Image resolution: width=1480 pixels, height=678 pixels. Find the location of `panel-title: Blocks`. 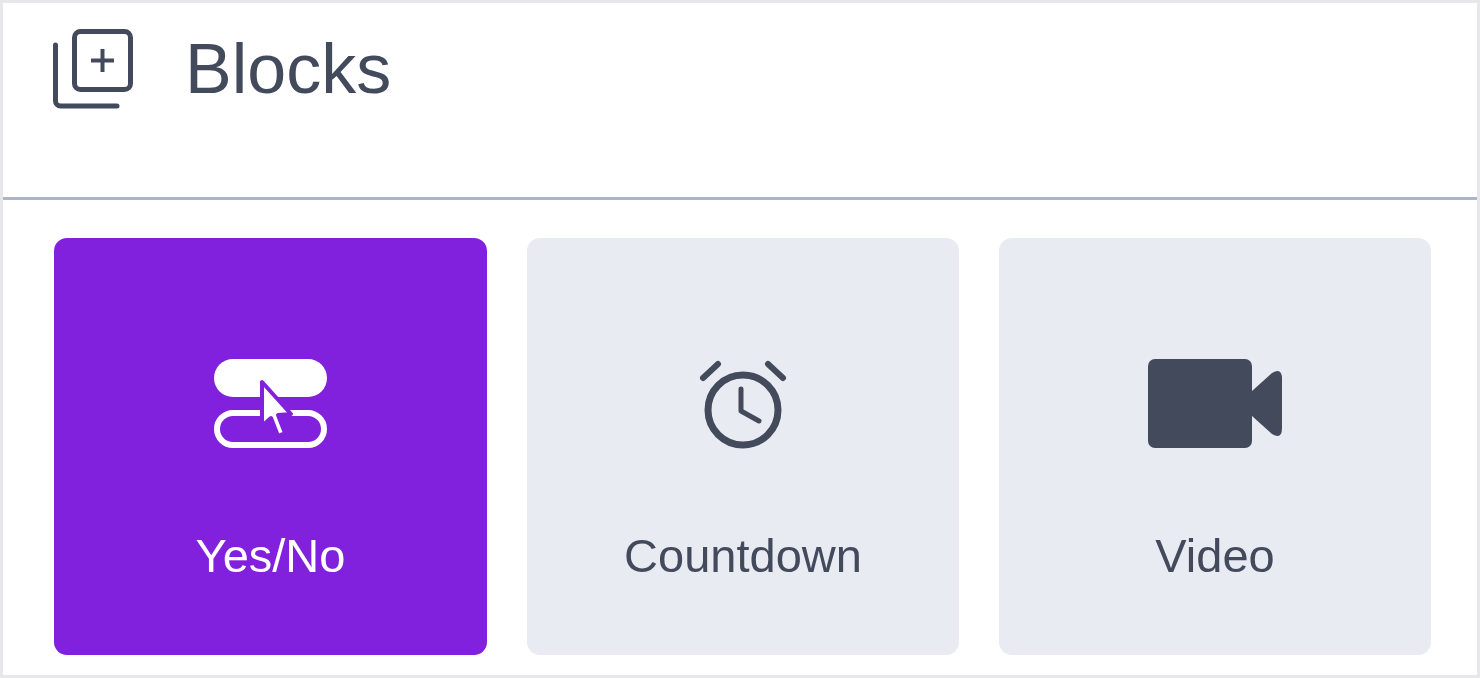

panel-title: Blocks is located at coordinates (288, 69).